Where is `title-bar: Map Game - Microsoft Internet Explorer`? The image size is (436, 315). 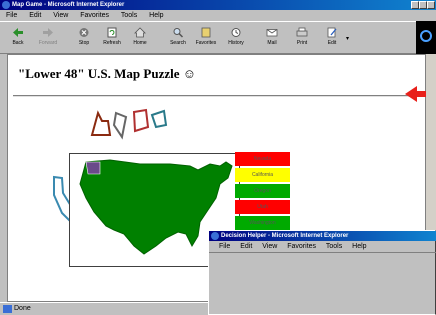 title-bar: Map Game - Microsoft Internet Explorer is located at coordinates (218, 5).